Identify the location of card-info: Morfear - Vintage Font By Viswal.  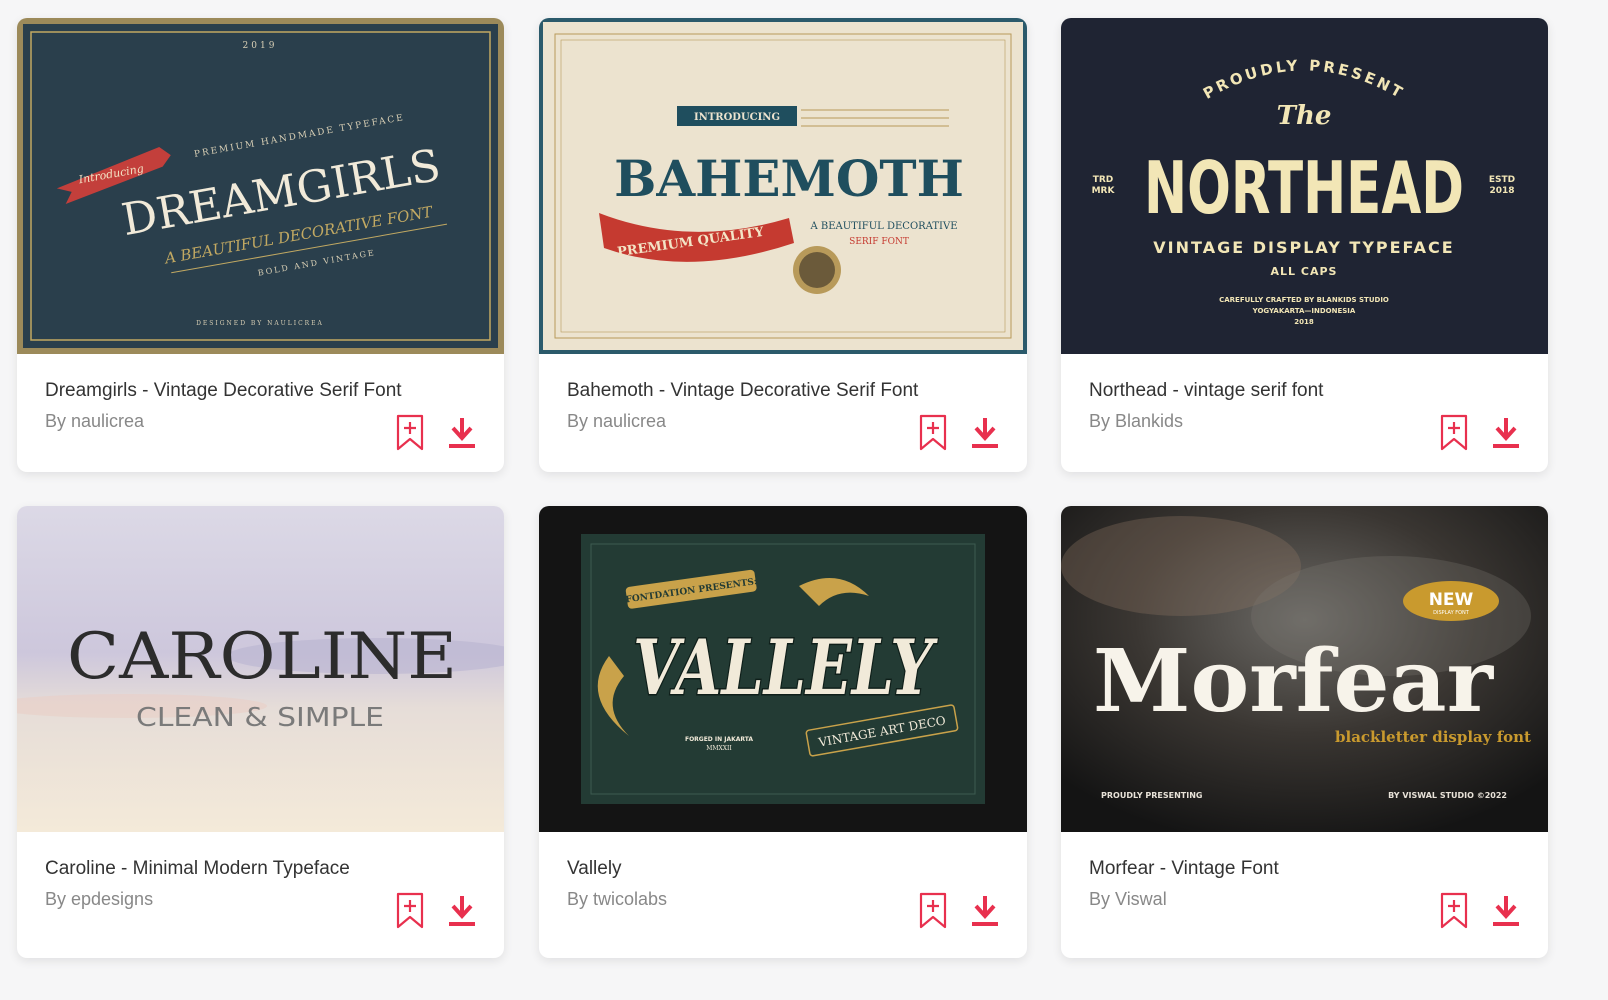
(1304, 895).